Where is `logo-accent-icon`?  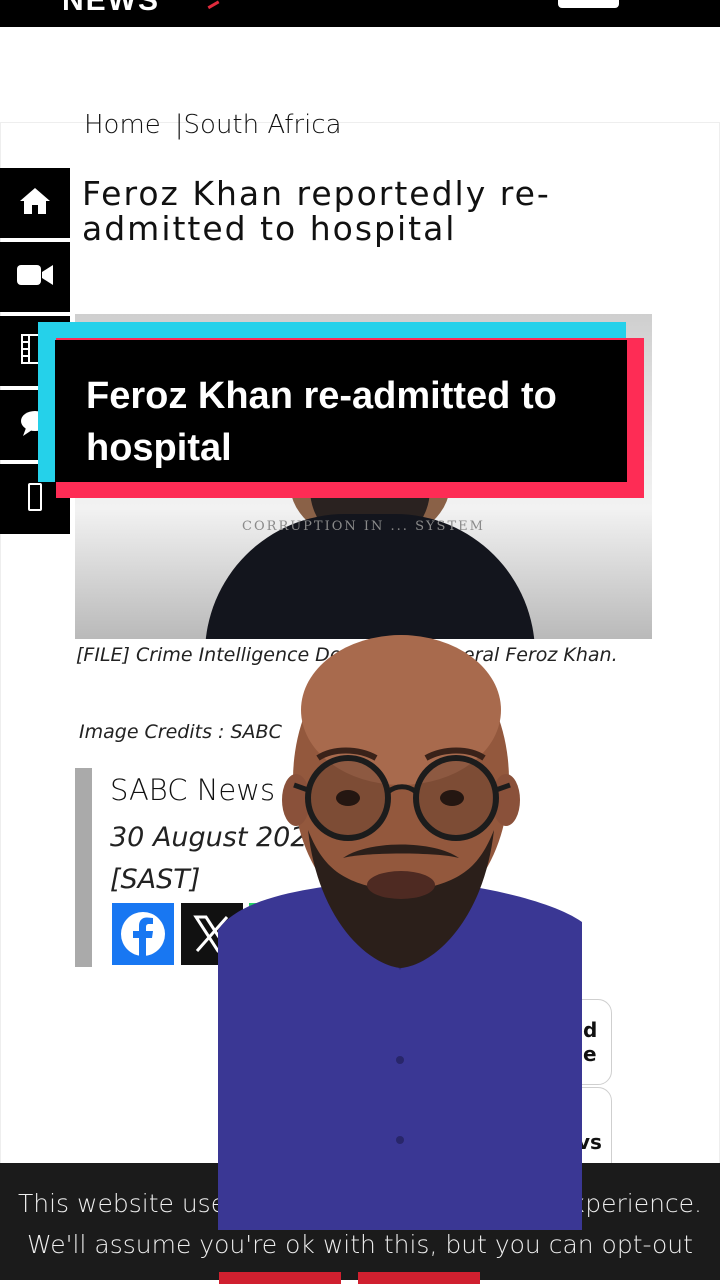
logo-accent-icon is located at coordinates (211, 5).